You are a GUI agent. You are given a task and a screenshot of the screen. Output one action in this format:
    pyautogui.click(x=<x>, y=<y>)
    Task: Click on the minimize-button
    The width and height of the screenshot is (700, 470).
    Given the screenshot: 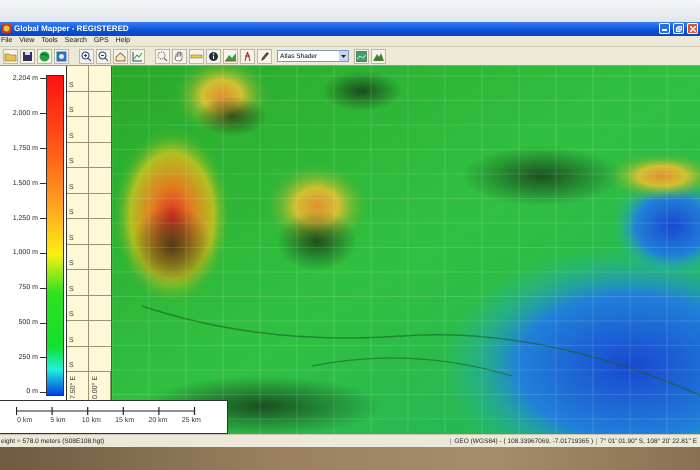 What is the action you would take?
    pyautogui.click(x=664, y=28)
    